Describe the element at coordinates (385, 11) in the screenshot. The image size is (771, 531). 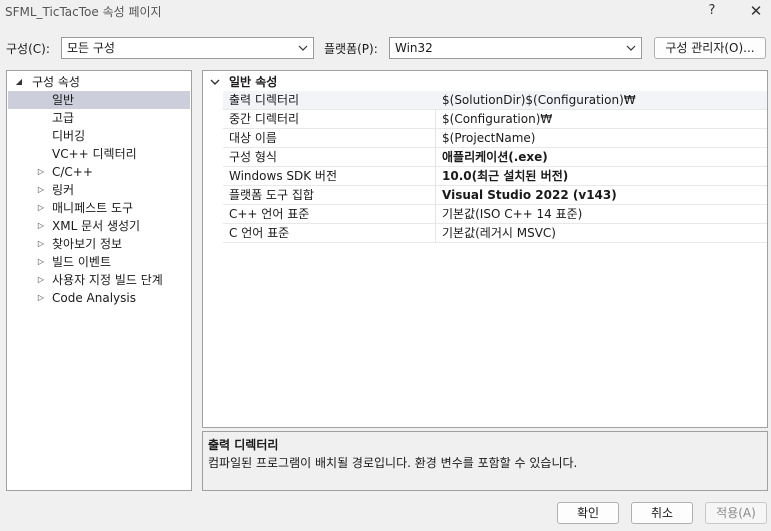
I see `title-bar: SFML_TicTacToe 속성 페이지 ? ✕` at that location.